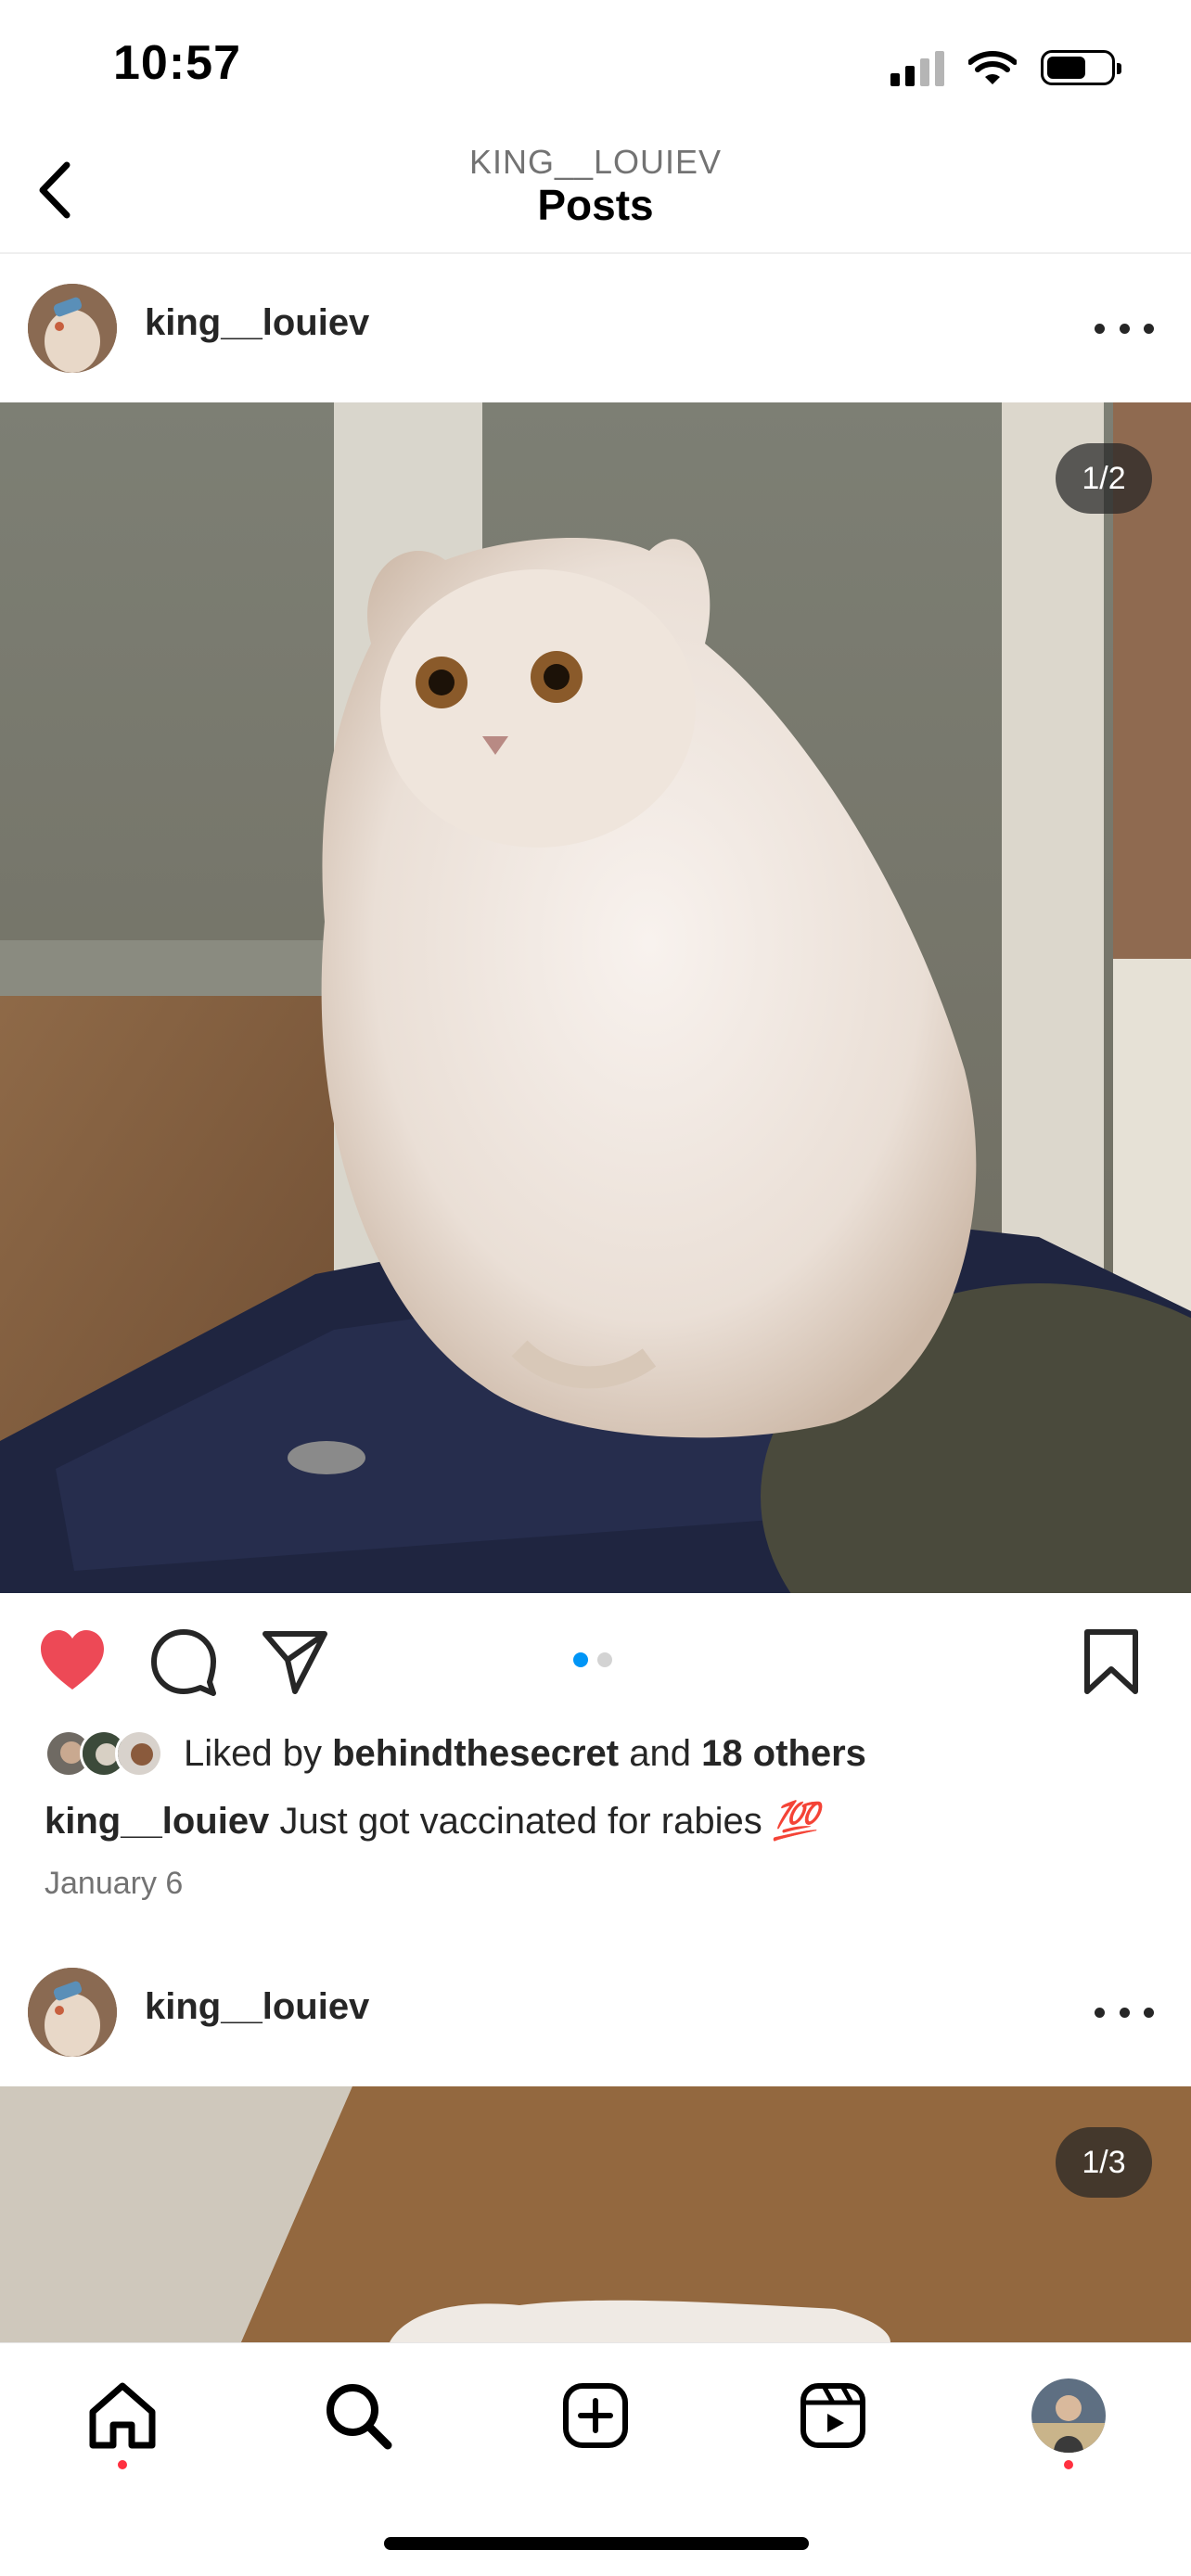  I want to click on likes-text: Liked by behindthesecret and 18 others, so click(525, 1754).